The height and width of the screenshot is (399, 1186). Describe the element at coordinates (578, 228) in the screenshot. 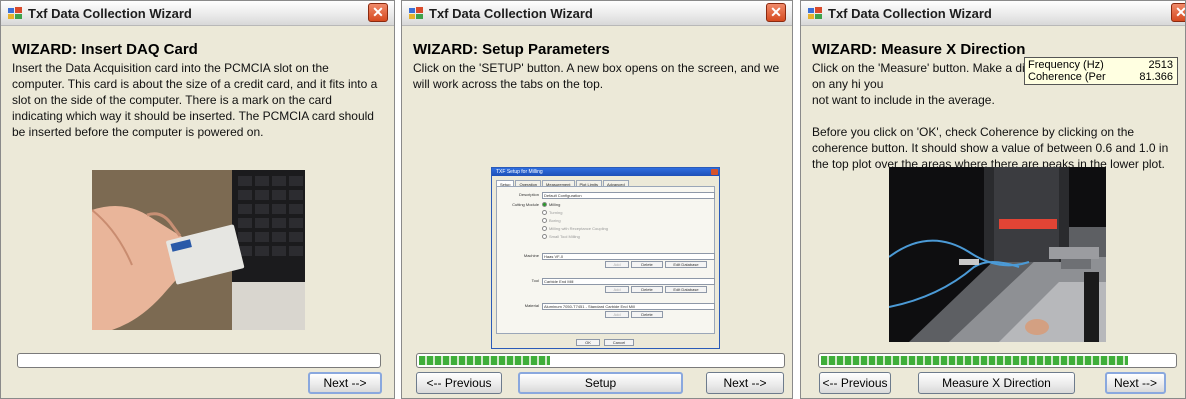

I see `mini-radio-label: Milling with Receptance Coupling` at that location.